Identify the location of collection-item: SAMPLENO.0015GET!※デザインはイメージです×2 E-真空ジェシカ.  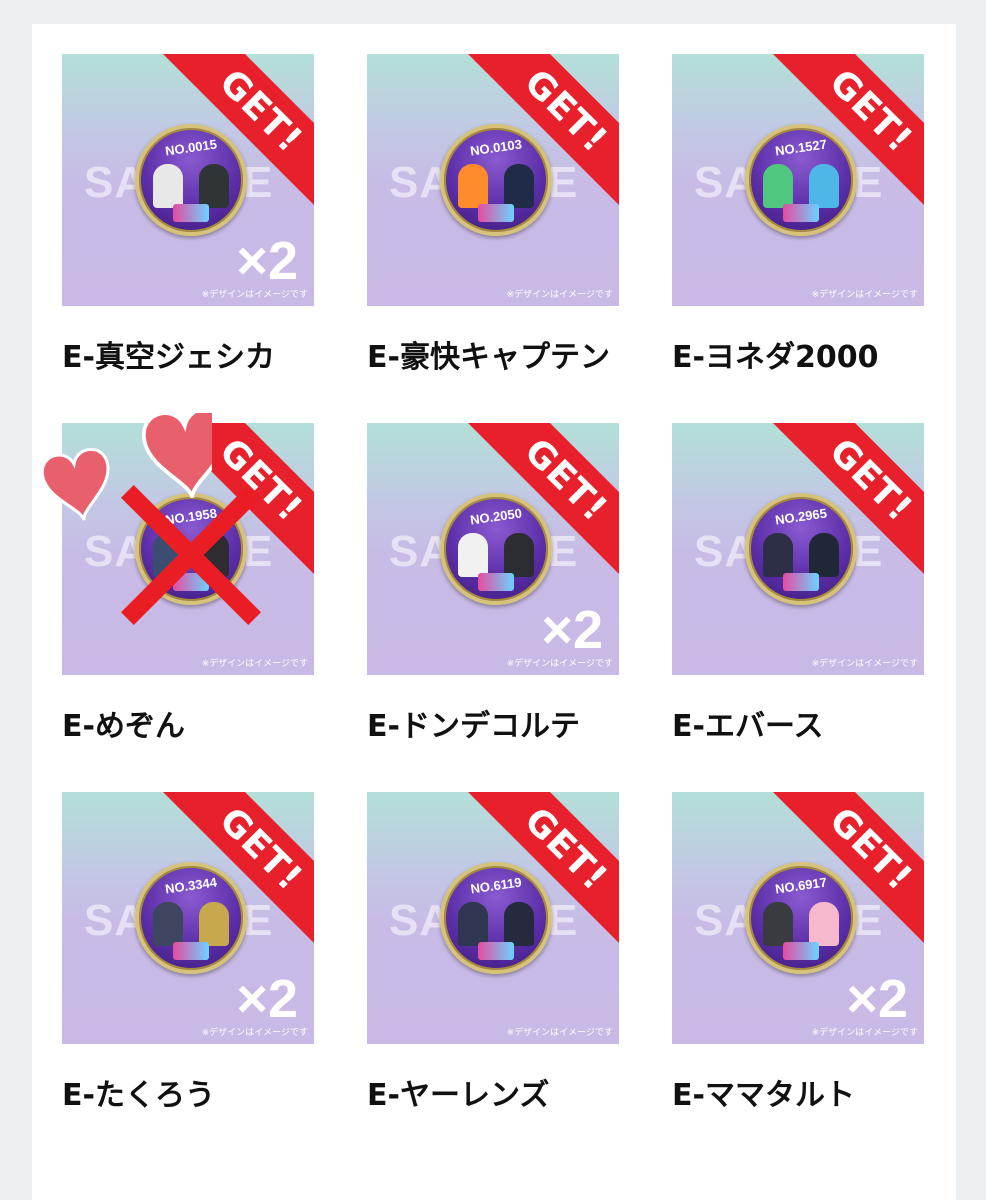
(188, 238).